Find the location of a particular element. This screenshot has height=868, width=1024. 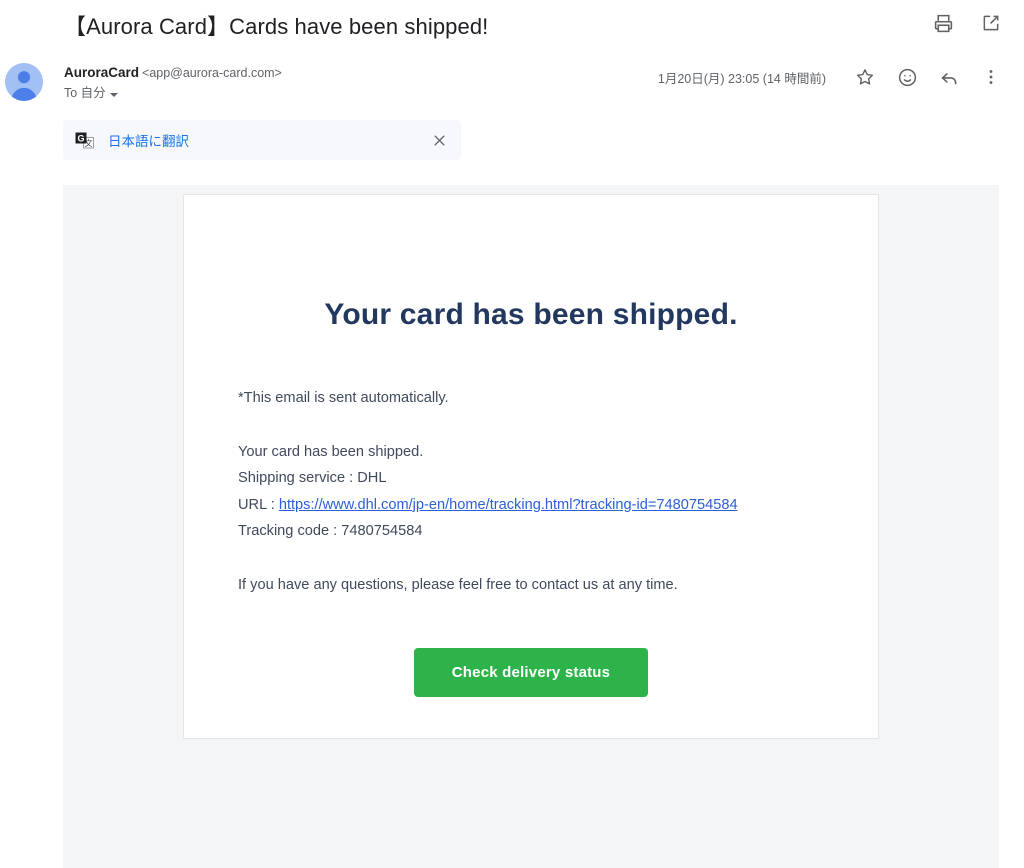

sender-email: <app@aurora-card.com> is located at coordinates (212, 73).